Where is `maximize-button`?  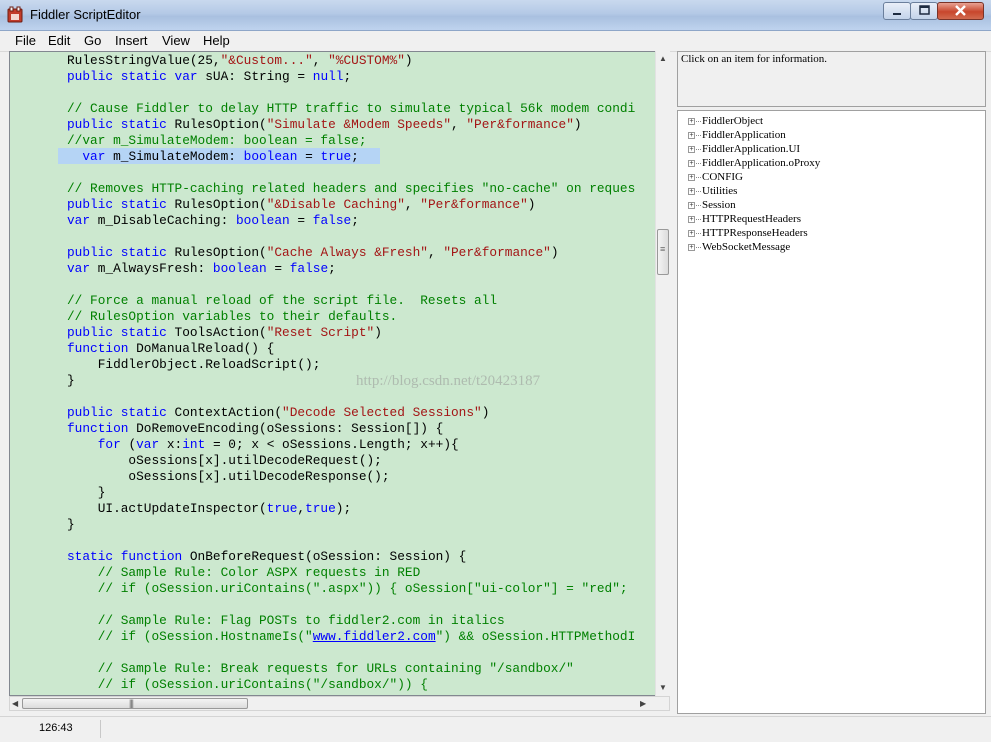
maximize-button is located at coordinates (924, 11).